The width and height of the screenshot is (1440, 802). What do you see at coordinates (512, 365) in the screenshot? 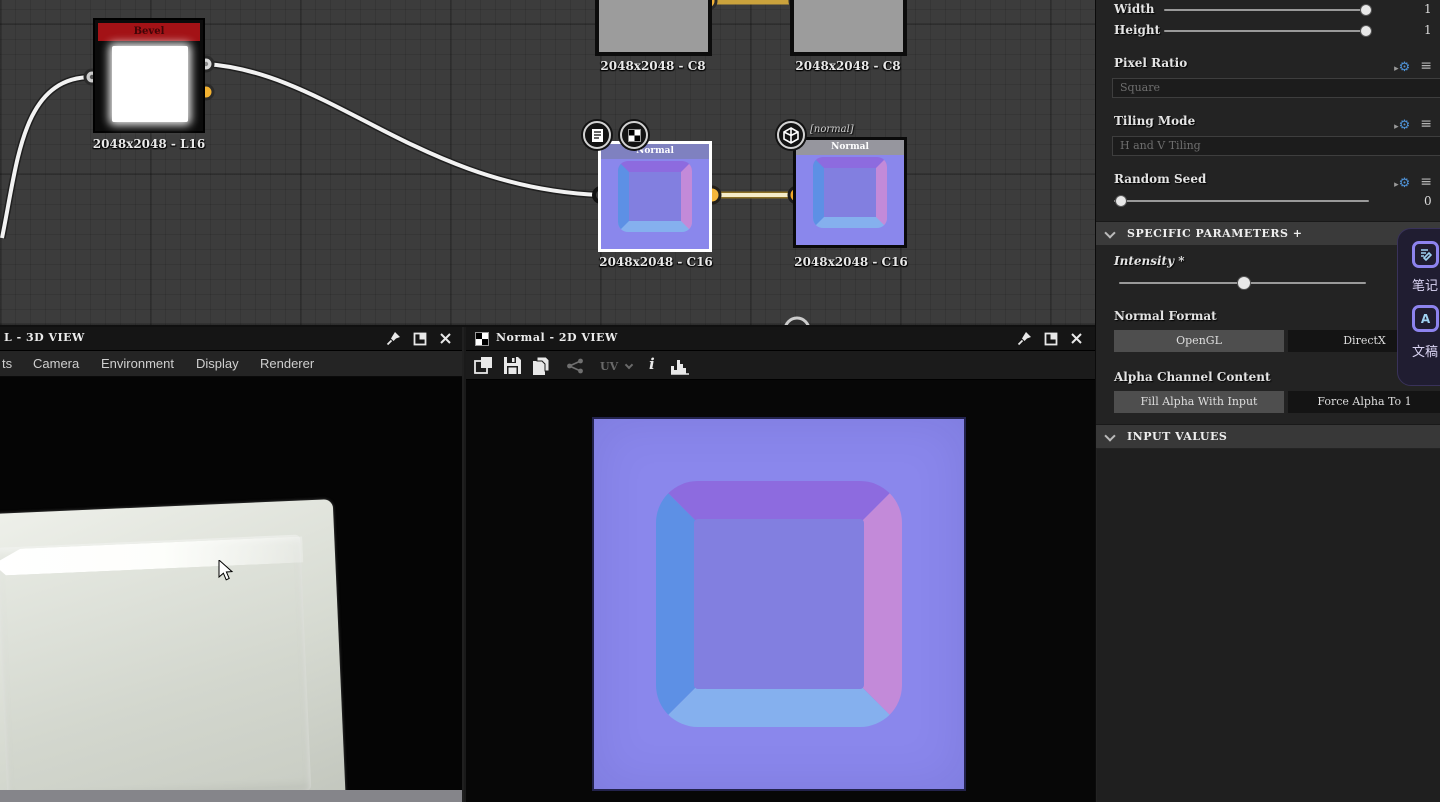
I see `save-icon` at bounding box center [512, 365].